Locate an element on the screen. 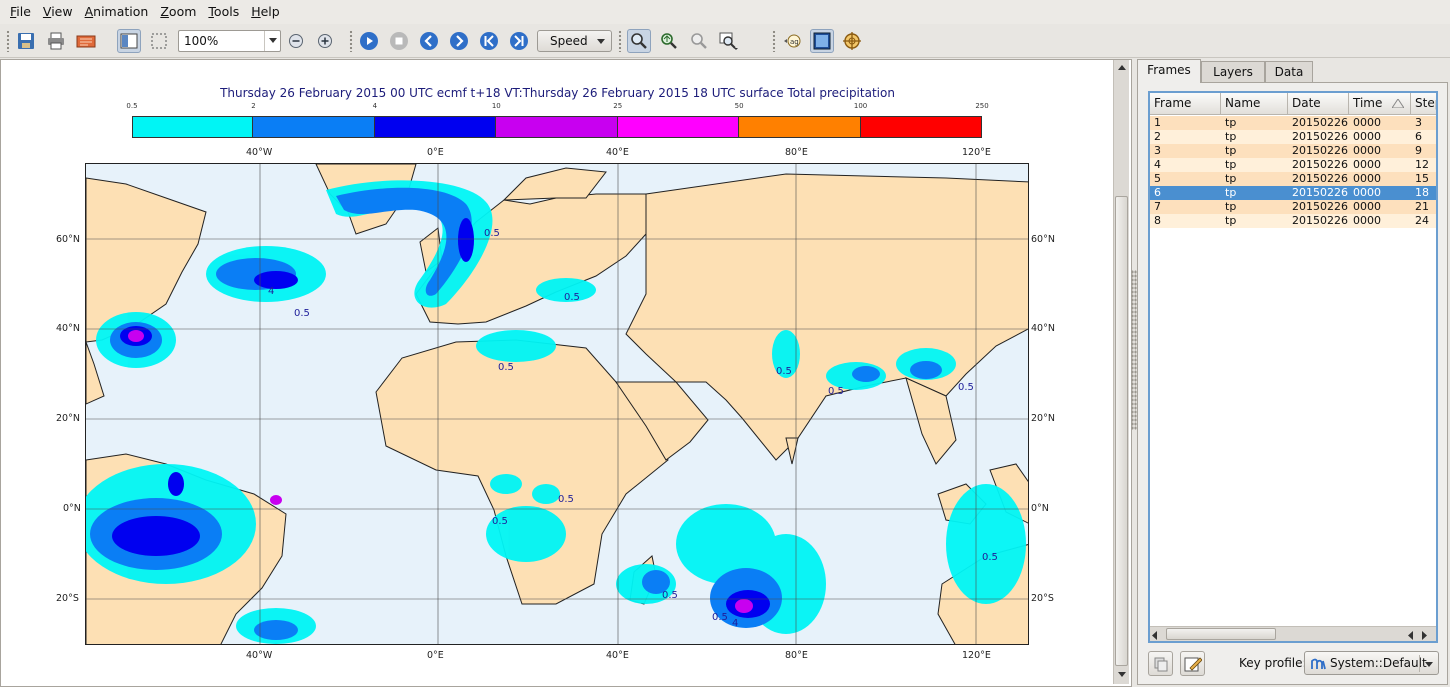 The width and height of the screenshot is (1450, 687). scroll-right-button is located at coordinates (1425, 636).